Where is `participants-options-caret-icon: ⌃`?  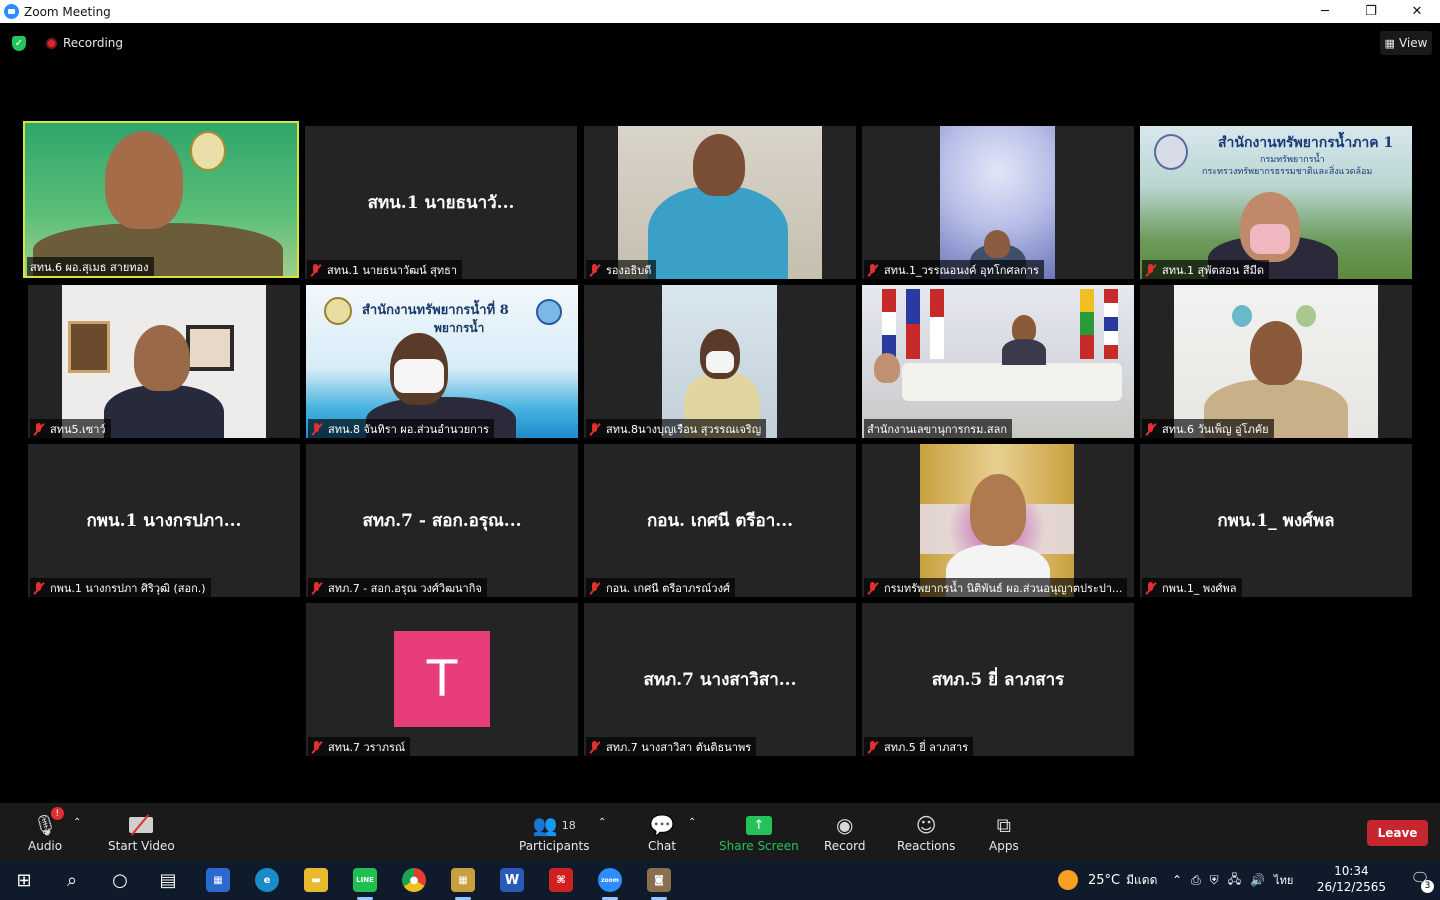
participants-options-caret-icon: ⌃ is located at coordinates (602, 822).